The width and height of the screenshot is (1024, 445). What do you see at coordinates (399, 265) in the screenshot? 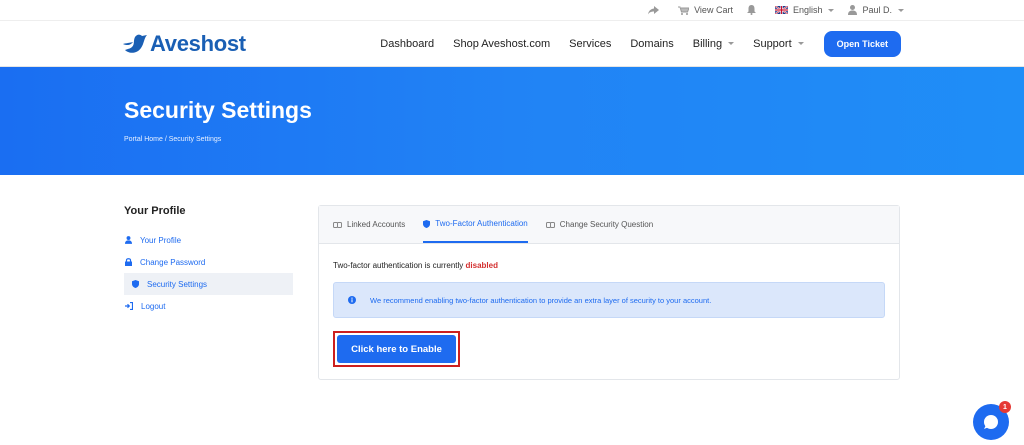
I see `status-text: Two-factor authentication is currently` at bounding box center [399, 265].